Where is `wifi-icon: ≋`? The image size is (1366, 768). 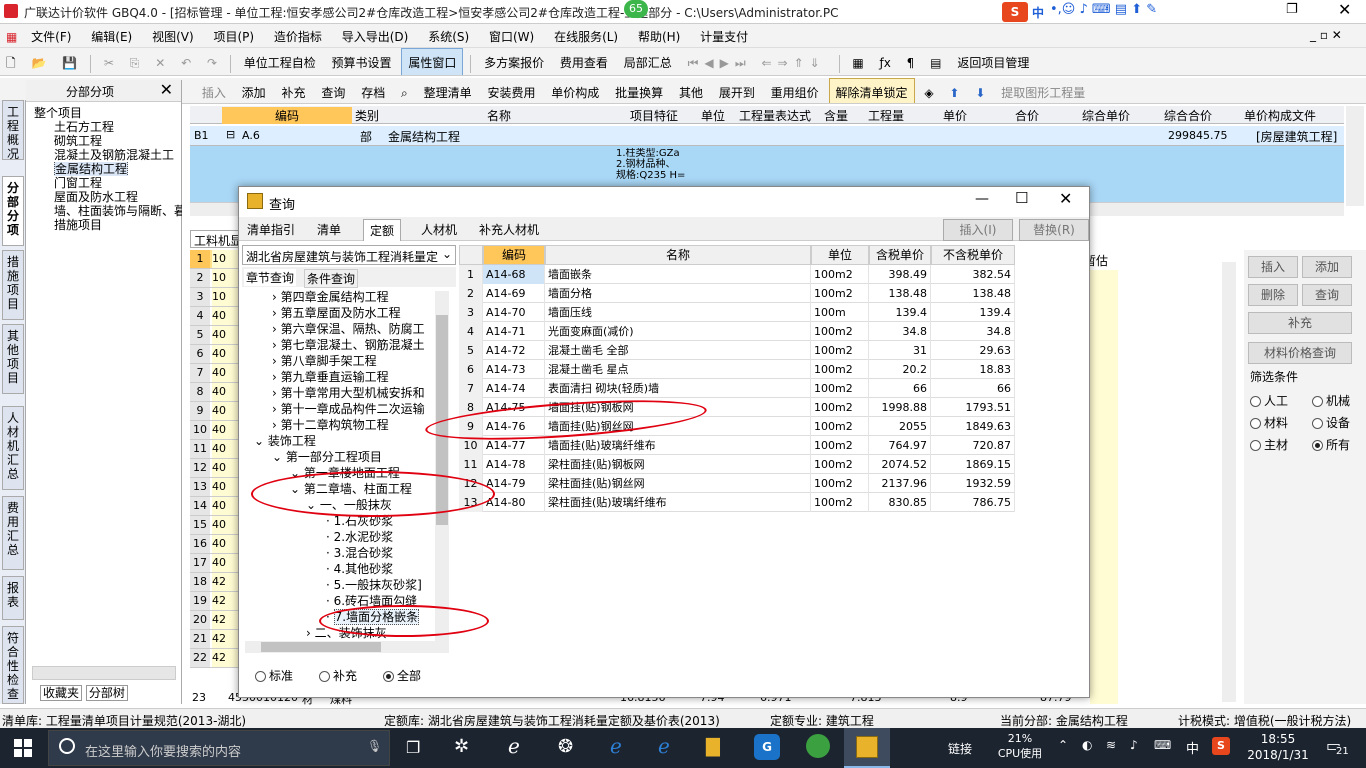
wifi-icon: ≋ is located at coordinates (1111, 745).